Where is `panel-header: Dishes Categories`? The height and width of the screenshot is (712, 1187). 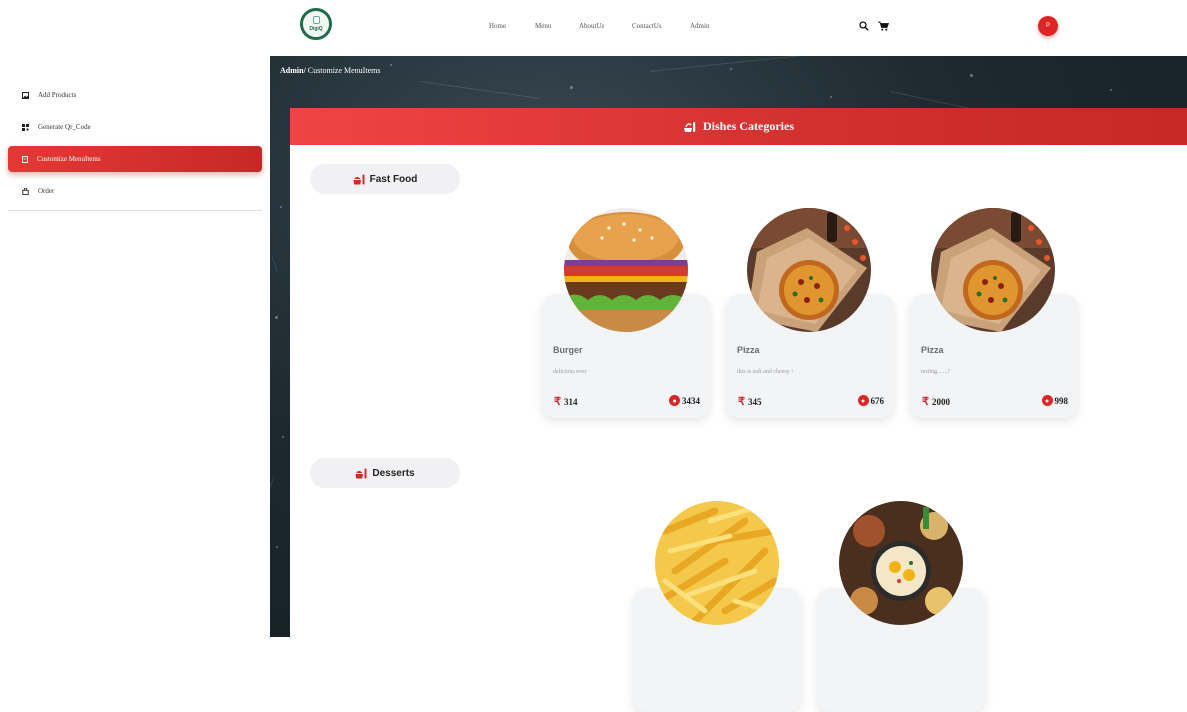 panel-header: Dishes Categories is located at coordinates (738, 126).